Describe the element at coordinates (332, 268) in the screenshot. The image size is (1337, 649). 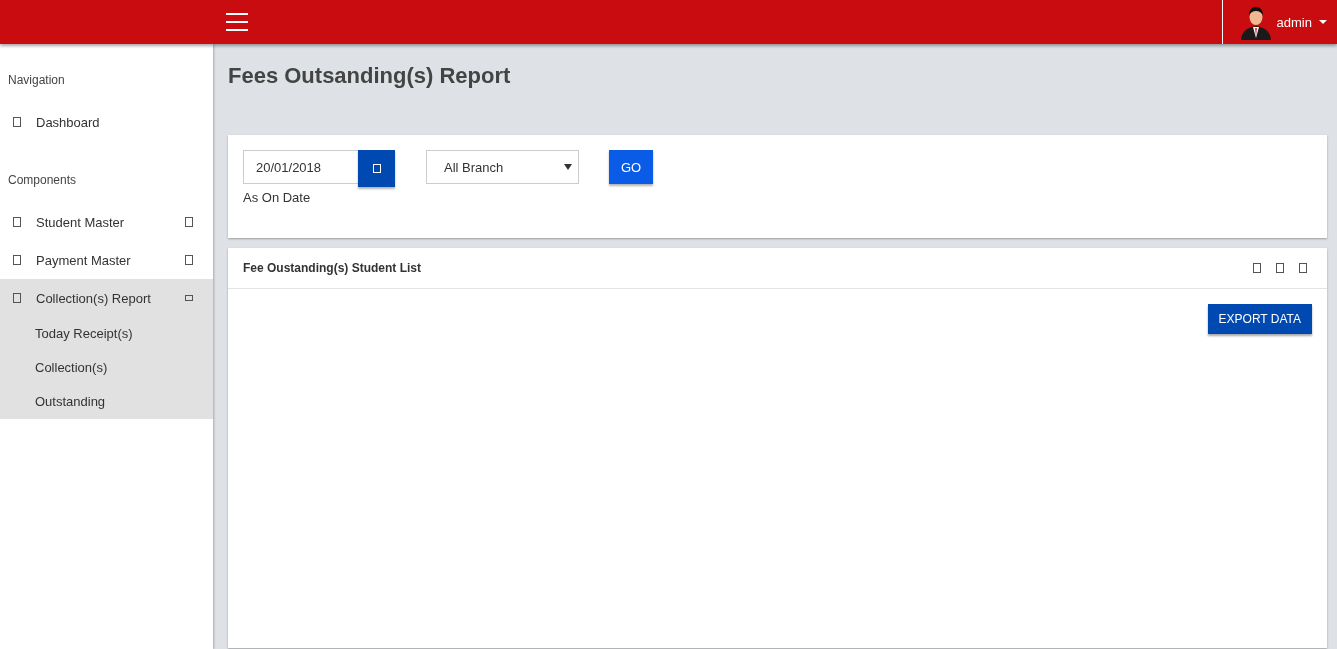
I see `panel-title: Fee Oustanding(s) Student List` at that location.